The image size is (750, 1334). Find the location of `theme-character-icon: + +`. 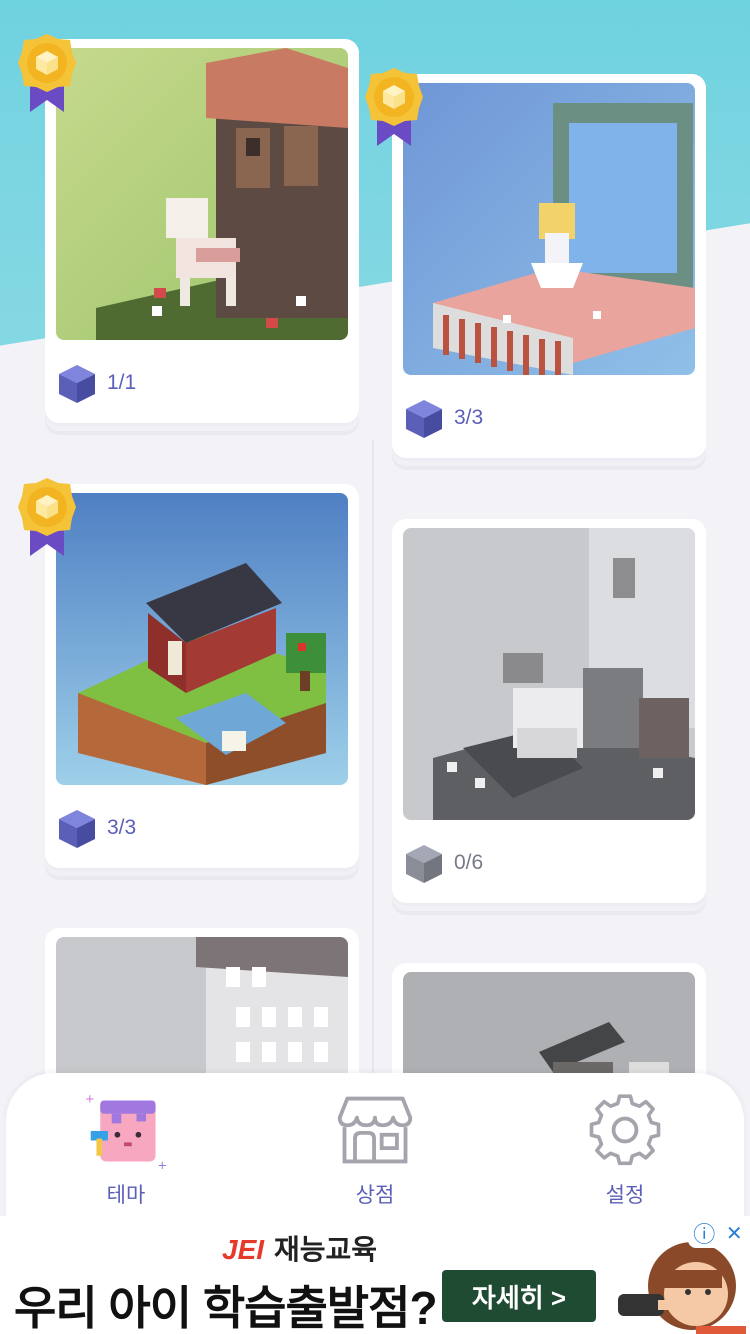

theme-character-icon: + + is located at coordinates (126, 1131).